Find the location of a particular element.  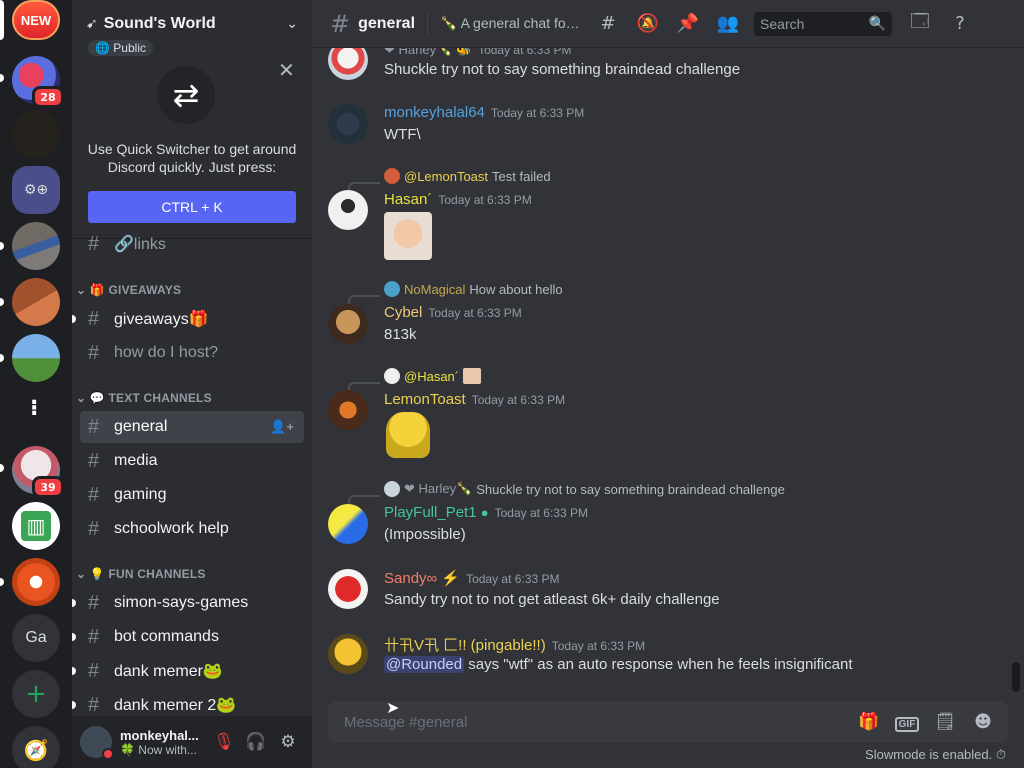

channel-giveaways: # giveaways🎁 is located at coordinates (192, 319).